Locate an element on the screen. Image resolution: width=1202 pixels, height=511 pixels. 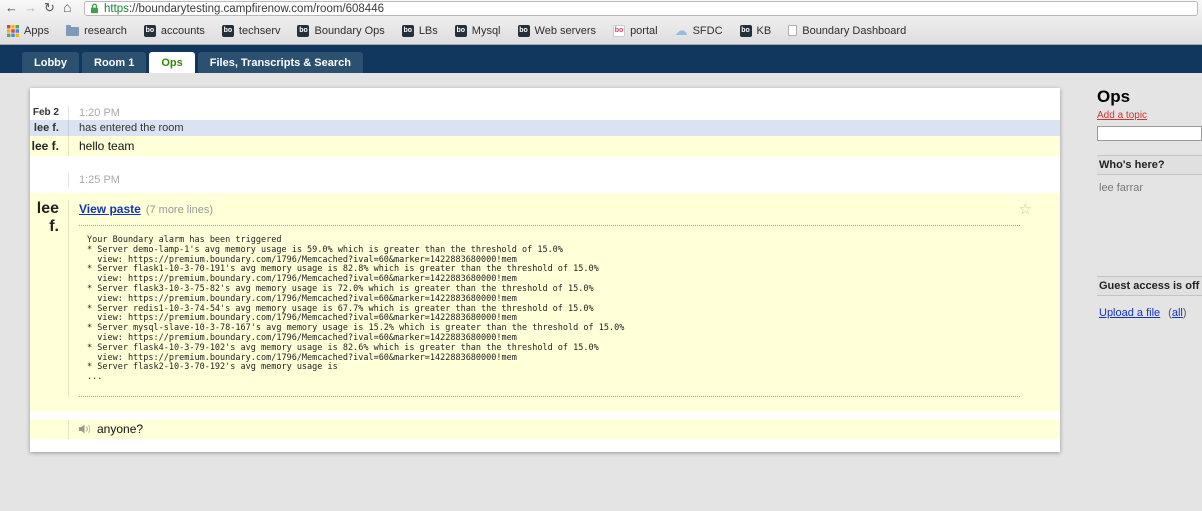
bookmark-label: portal is located at coordinates (644, 30).